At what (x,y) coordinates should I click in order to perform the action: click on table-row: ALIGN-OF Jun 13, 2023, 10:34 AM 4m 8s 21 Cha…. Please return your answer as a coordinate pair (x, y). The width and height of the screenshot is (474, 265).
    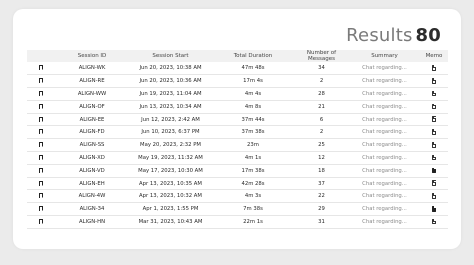
    Looking at the image, I should click on (237, 107).